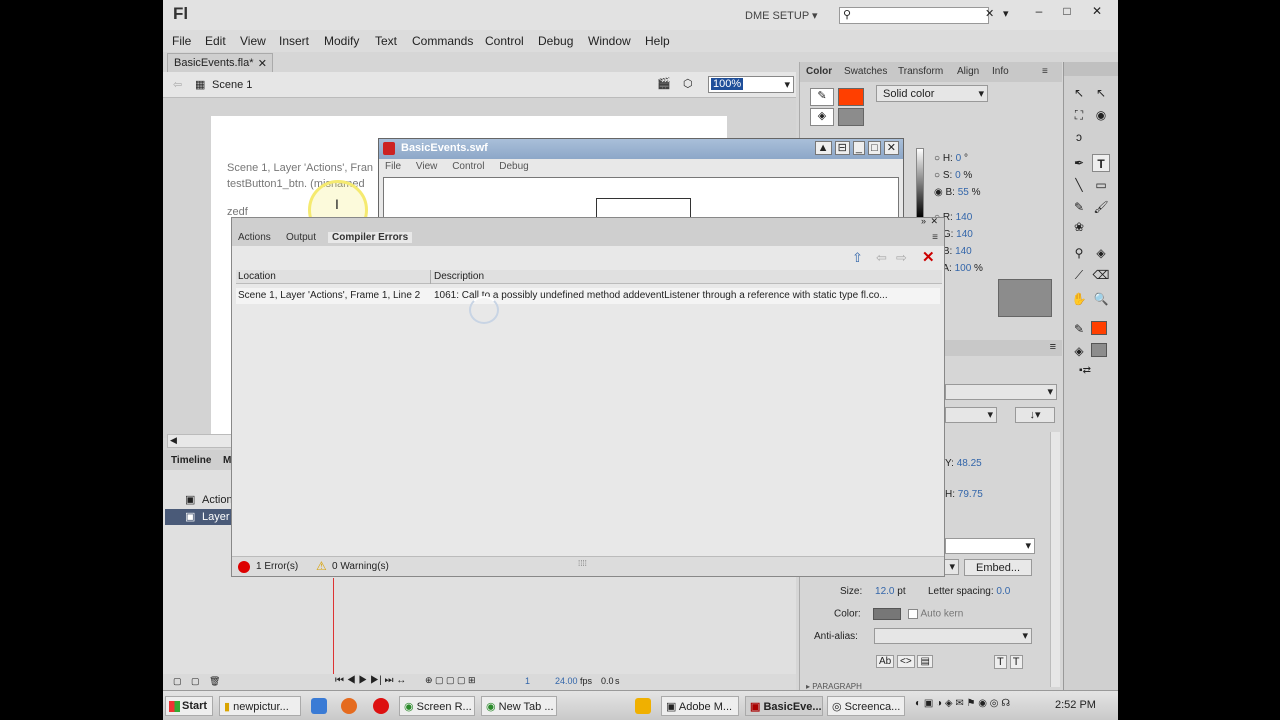  I want to click on playback-controls: ⏮ ◀ ▶ ▶| ⏭ ↔, so click(370, 680).